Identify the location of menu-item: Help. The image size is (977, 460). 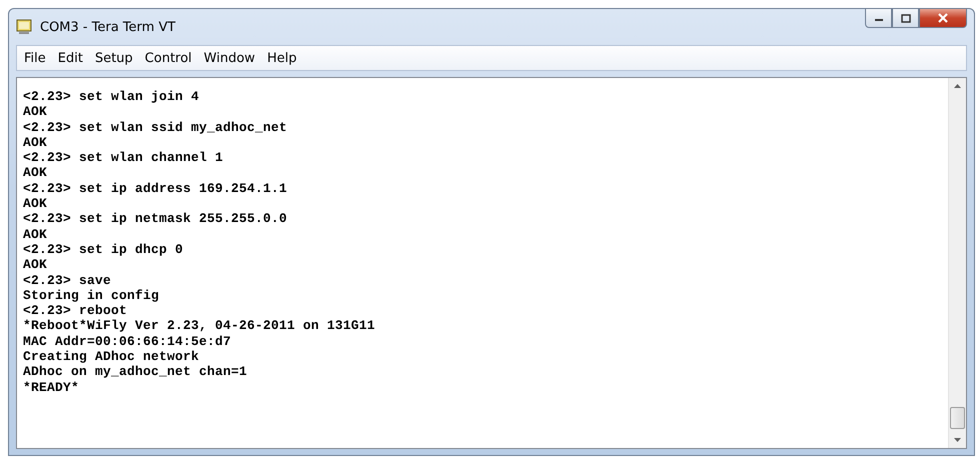
(283, 58).